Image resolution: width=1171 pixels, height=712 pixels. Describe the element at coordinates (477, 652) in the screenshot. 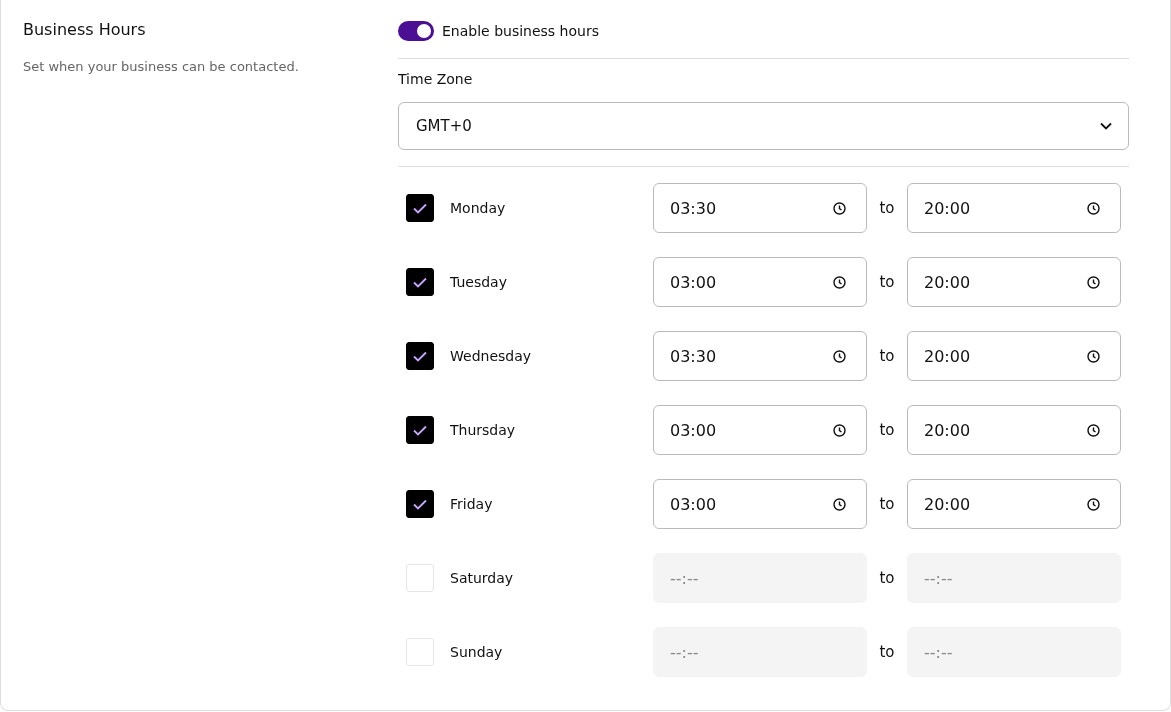

I see `day-label: Sunday` at that location.